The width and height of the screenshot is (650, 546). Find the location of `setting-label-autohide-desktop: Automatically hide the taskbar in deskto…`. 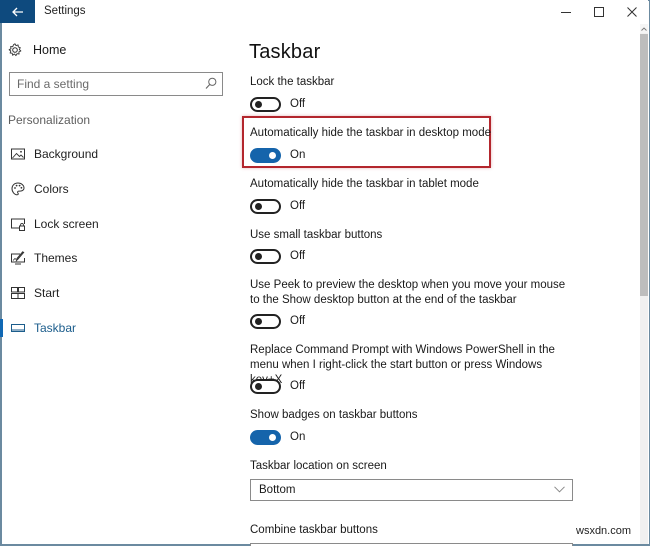

setting-label-autohide-desktop: Automatically hide the taskbar in deskto… is located at coordinates (370, 133).